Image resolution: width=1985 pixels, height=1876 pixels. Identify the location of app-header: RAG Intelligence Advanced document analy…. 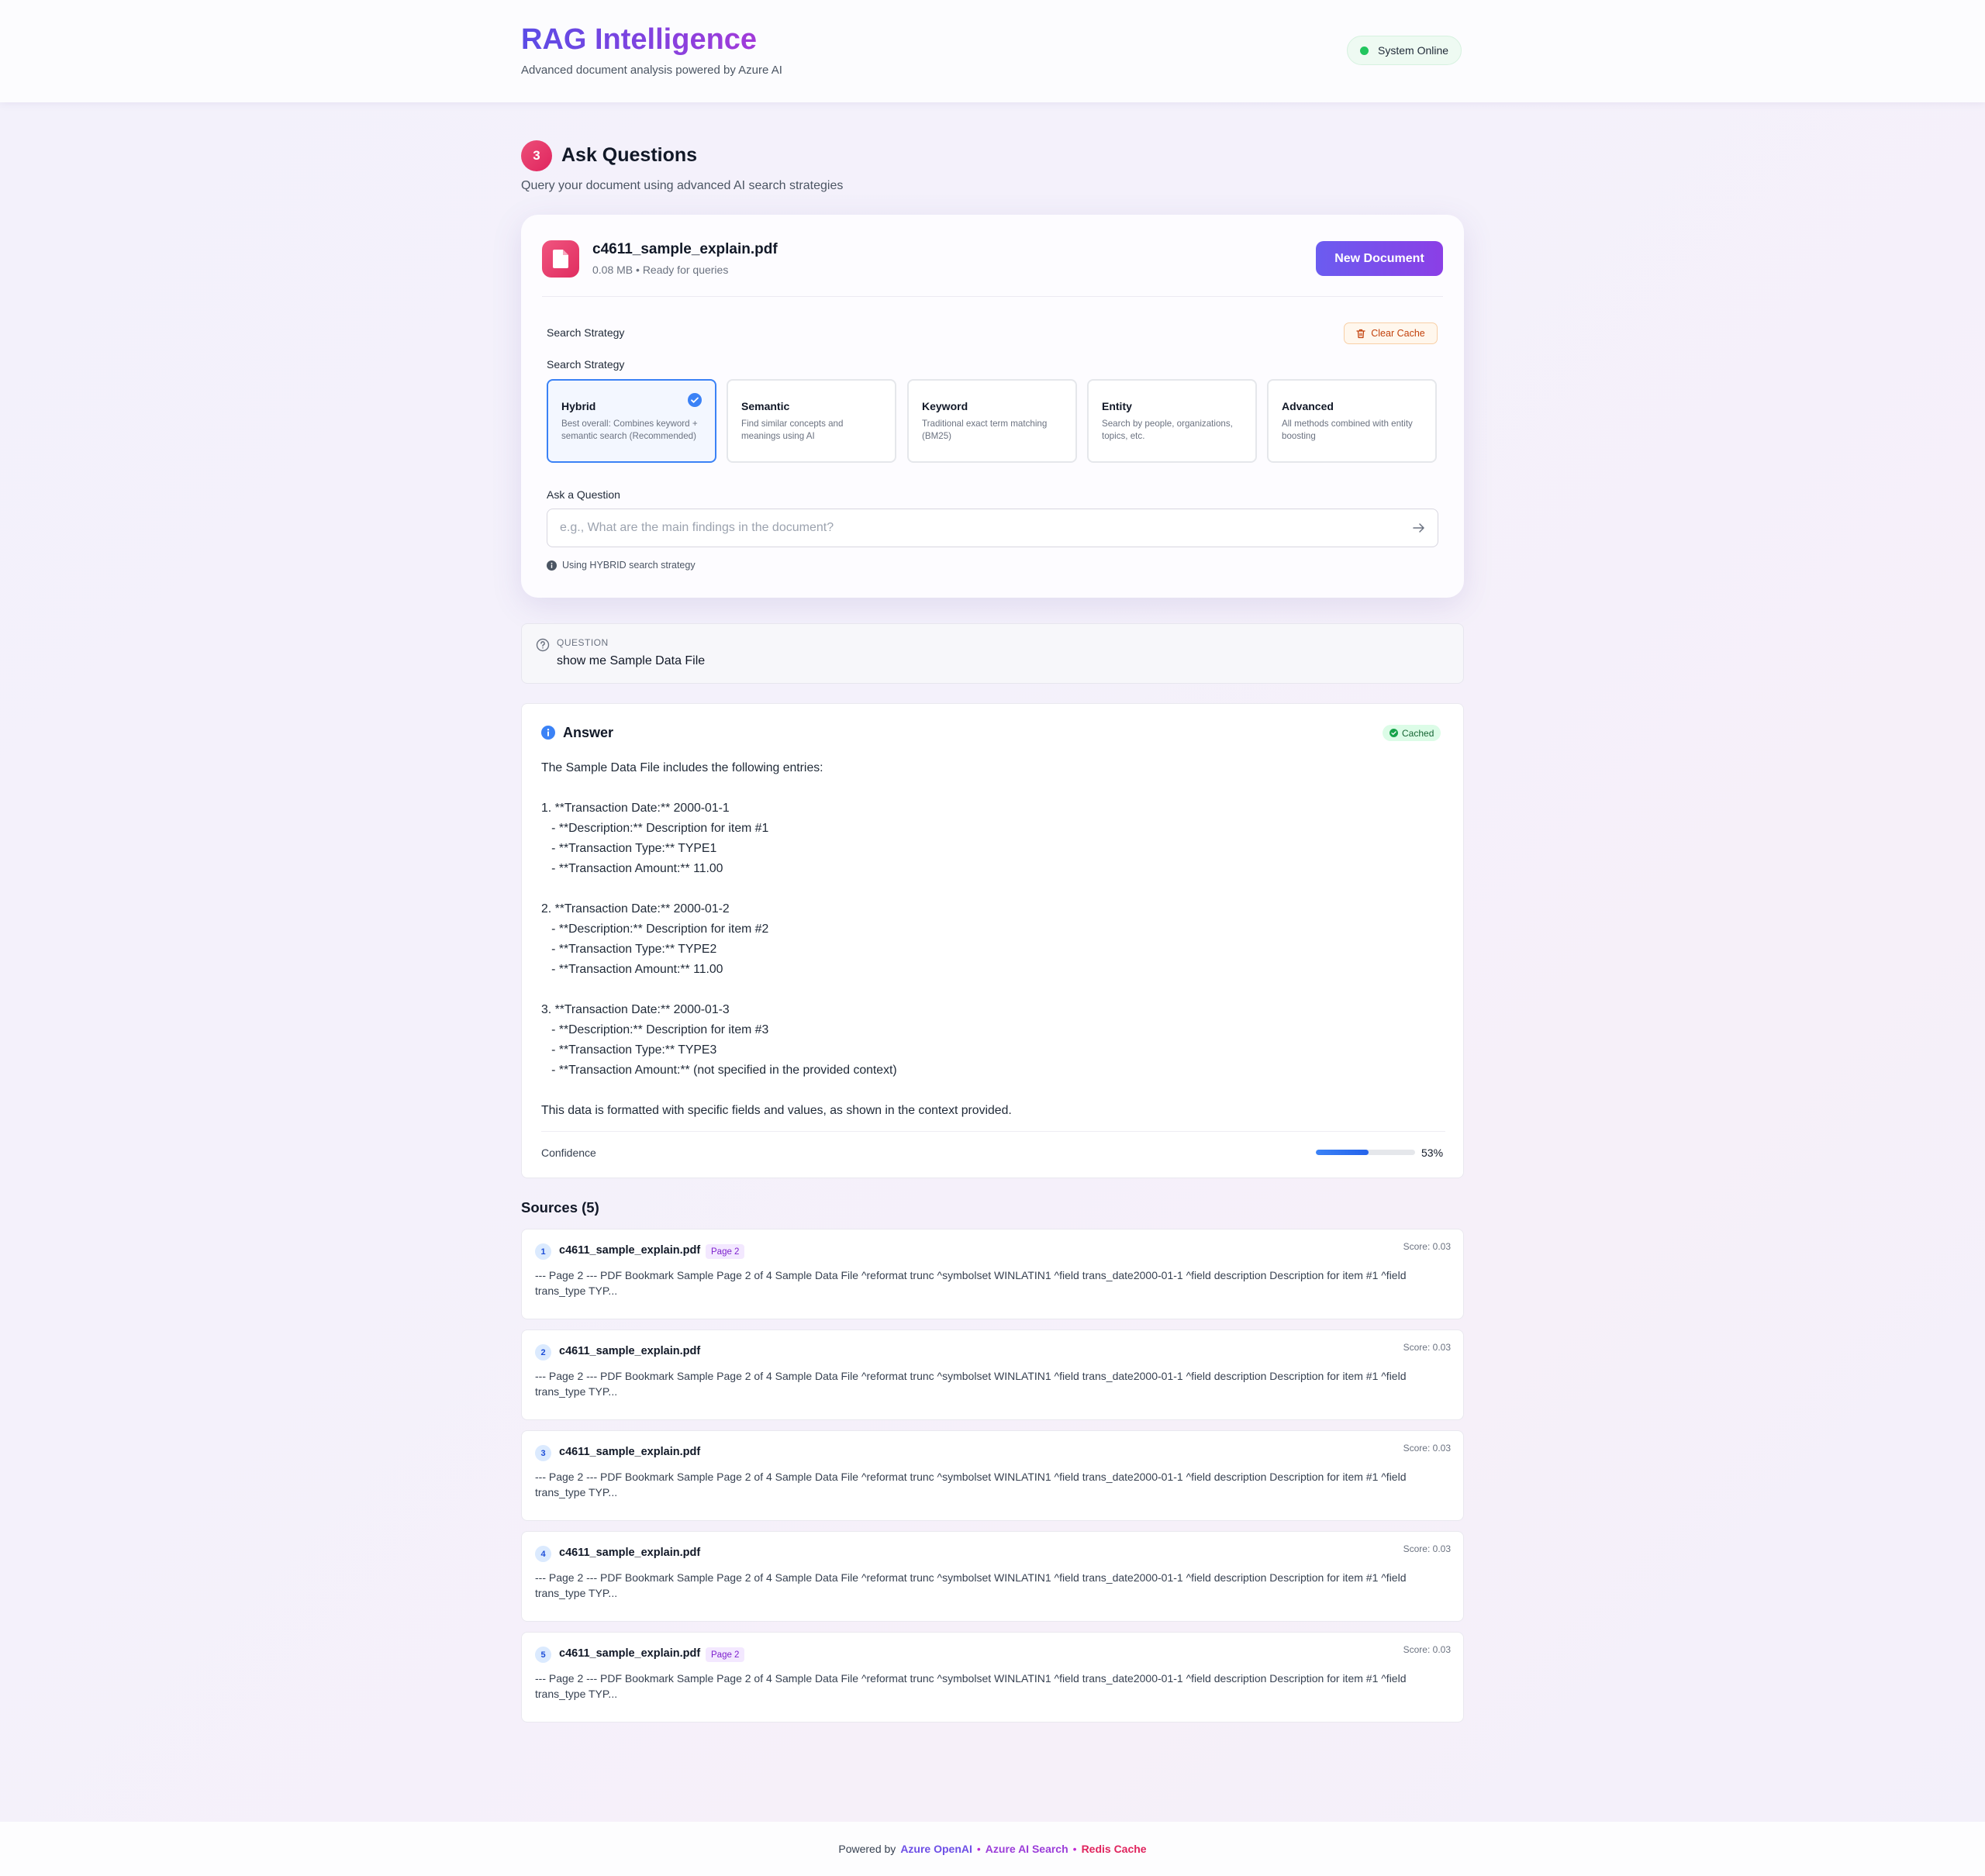
(992, 51).